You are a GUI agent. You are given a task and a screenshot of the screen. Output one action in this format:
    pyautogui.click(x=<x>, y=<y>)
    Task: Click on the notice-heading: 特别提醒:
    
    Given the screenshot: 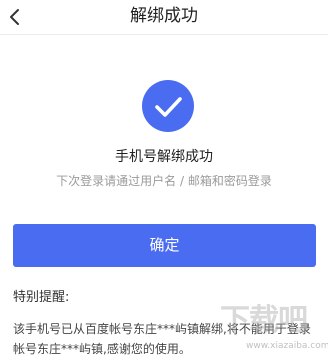 What is the action you would take?
    pyautogui.click(x=41, y=297)
    